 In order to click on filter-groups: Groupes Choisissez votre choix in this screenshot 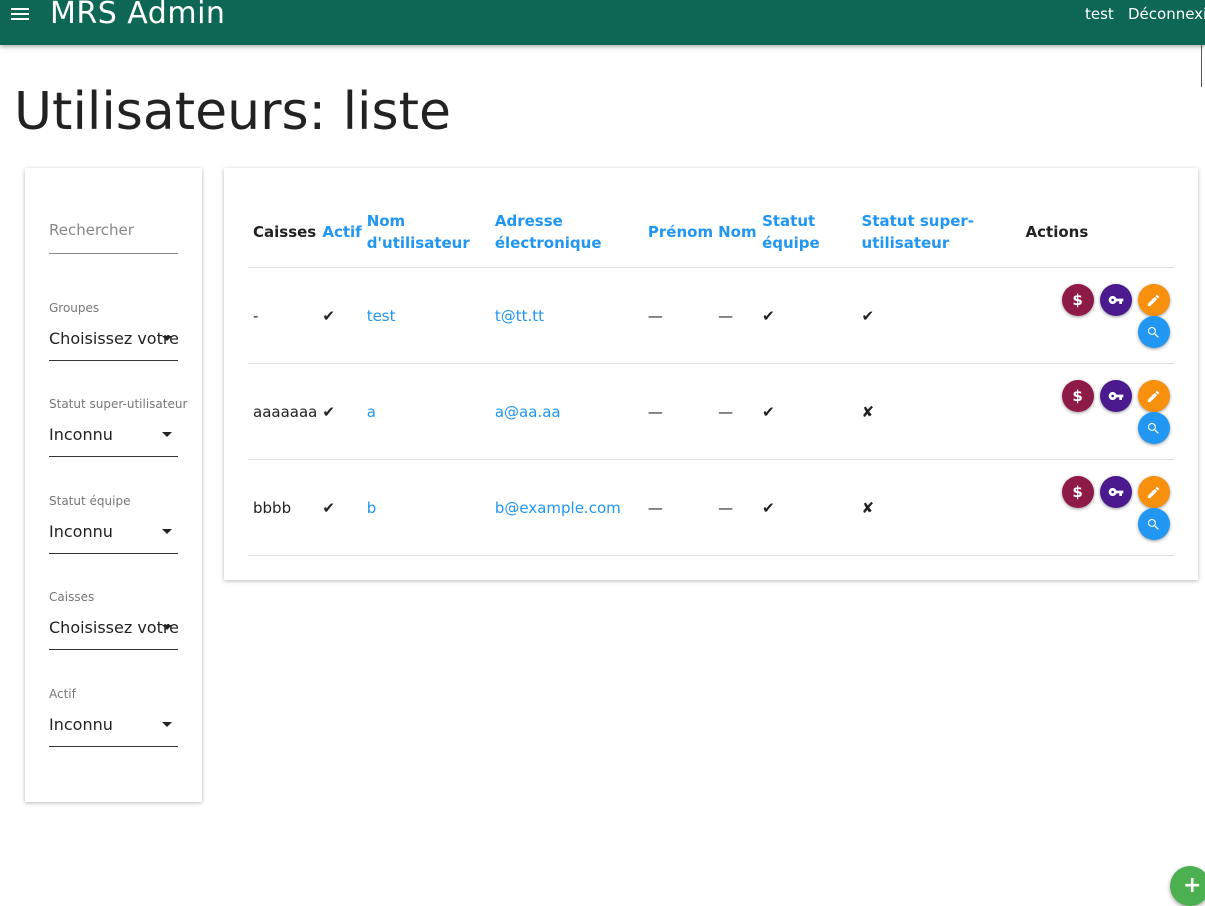, I will do `click(113, 331)`.